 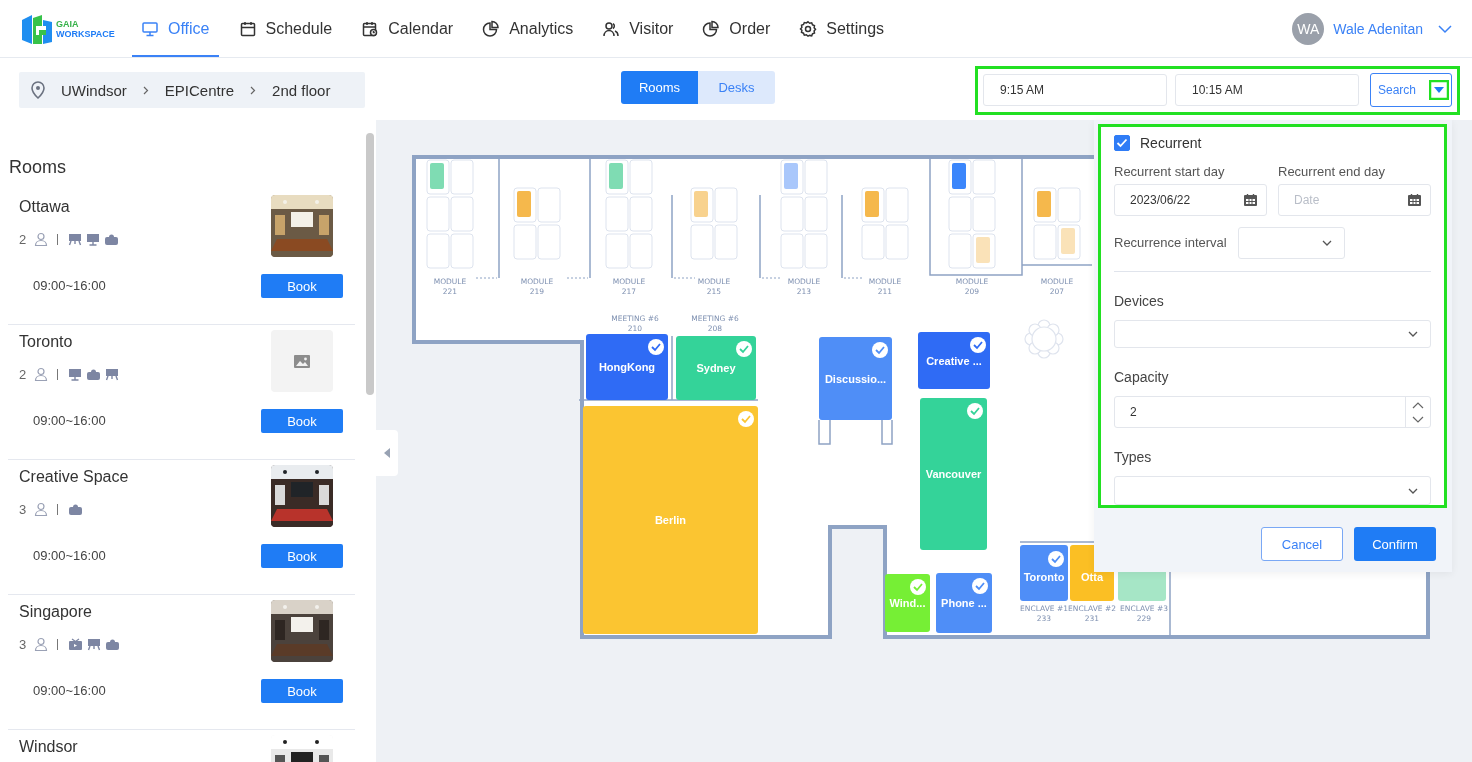 What do you see at coordinates (23, 509) in the screenshot?
I see `capacity-count: 3` at bounding box center [23, 509].